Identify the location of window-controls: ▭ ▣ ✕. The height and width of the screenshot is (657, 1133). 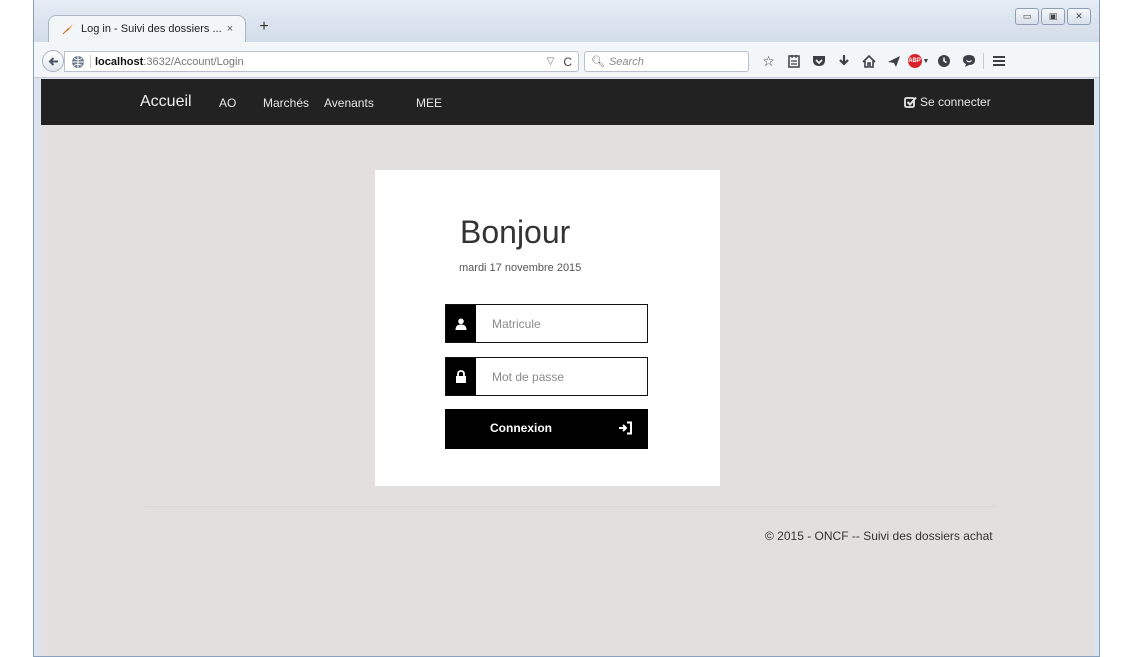
(1053, 16).